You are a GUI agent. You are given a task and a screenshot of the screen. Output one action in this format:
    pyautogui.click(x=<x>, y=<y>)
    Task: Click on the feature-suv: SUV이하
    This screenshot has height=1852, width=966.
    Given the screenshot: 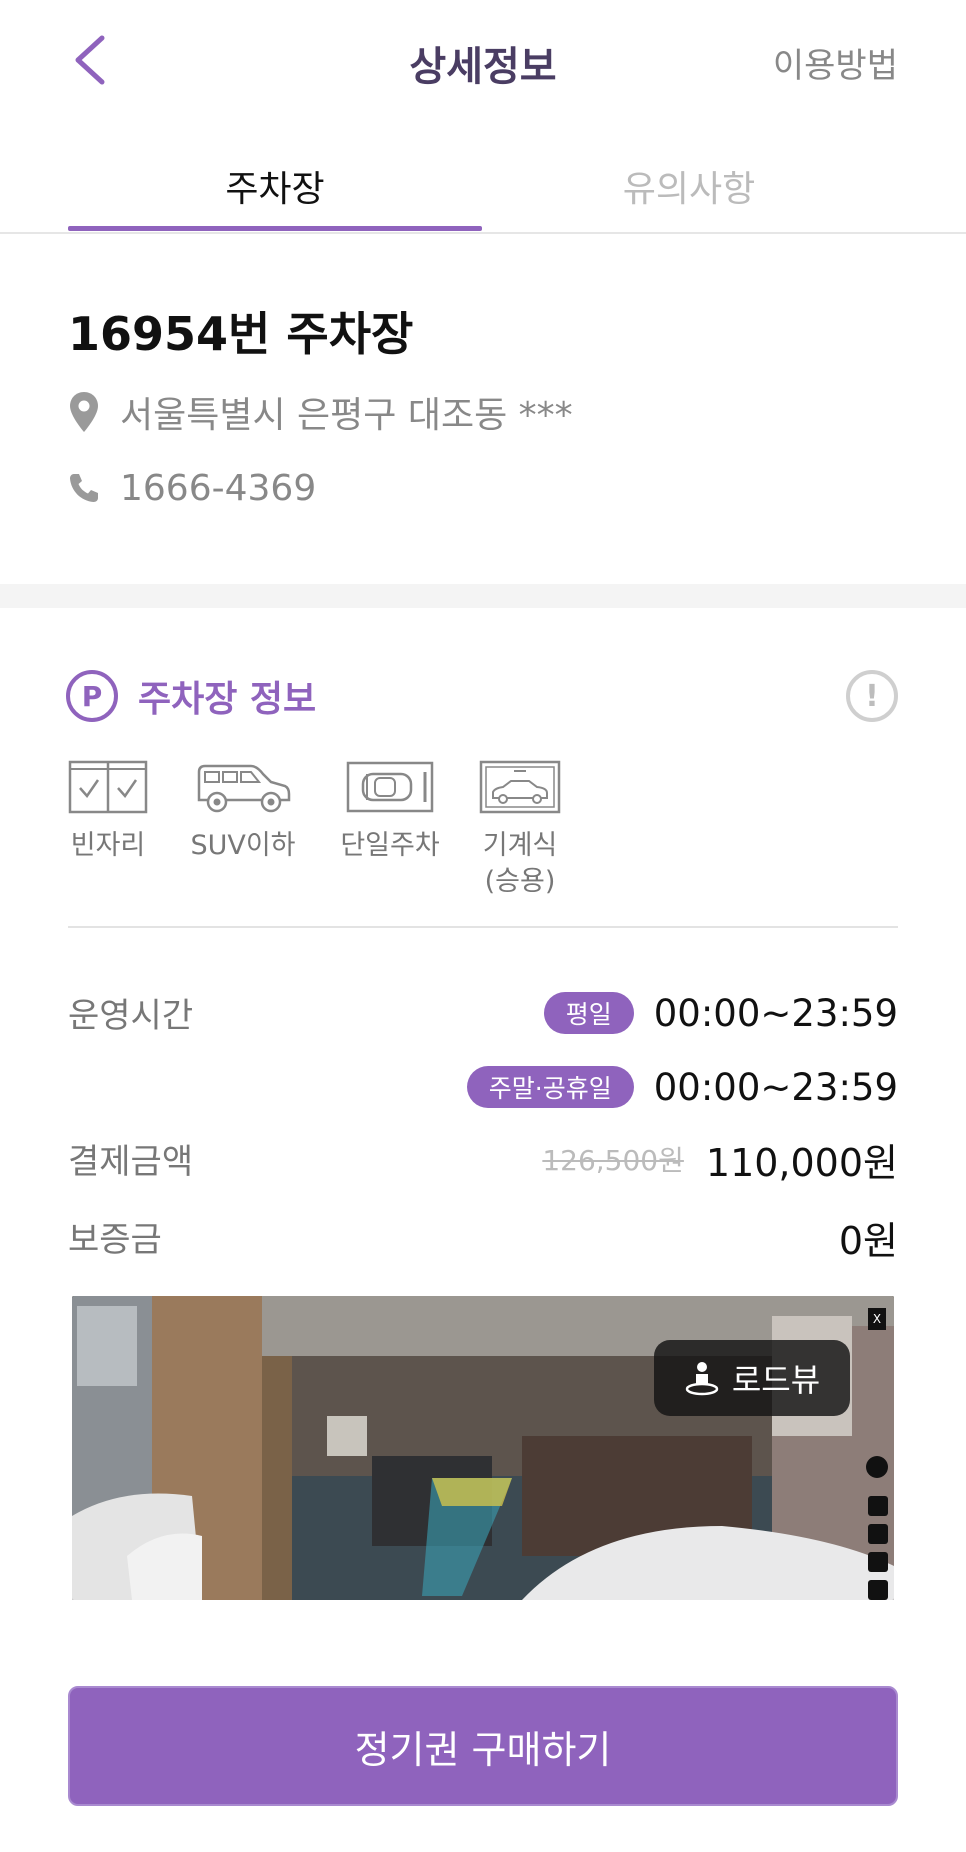 What is the action you would take?
    pyautogui.click(x=243, y=812)
    